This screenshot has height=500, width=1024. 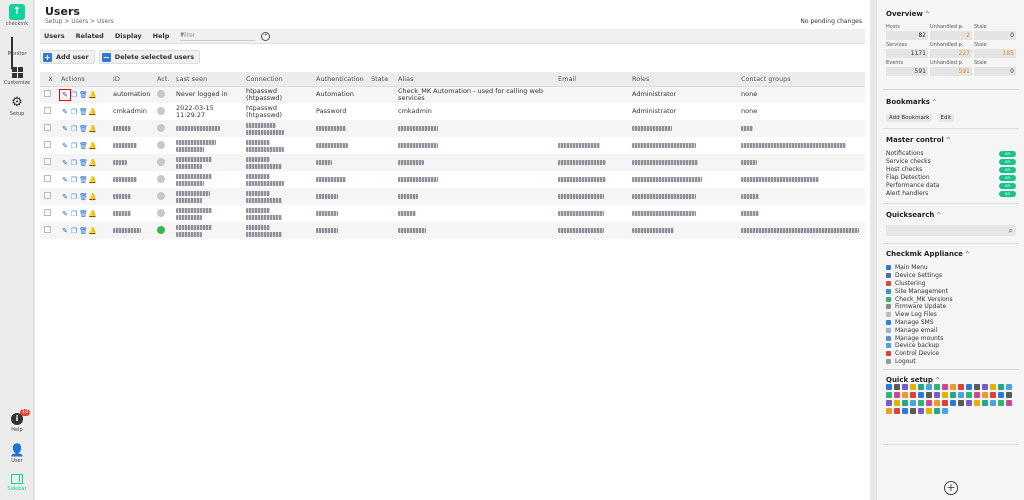 I want to click on nav-help: i 10 Help, so click(x=17, y=421).